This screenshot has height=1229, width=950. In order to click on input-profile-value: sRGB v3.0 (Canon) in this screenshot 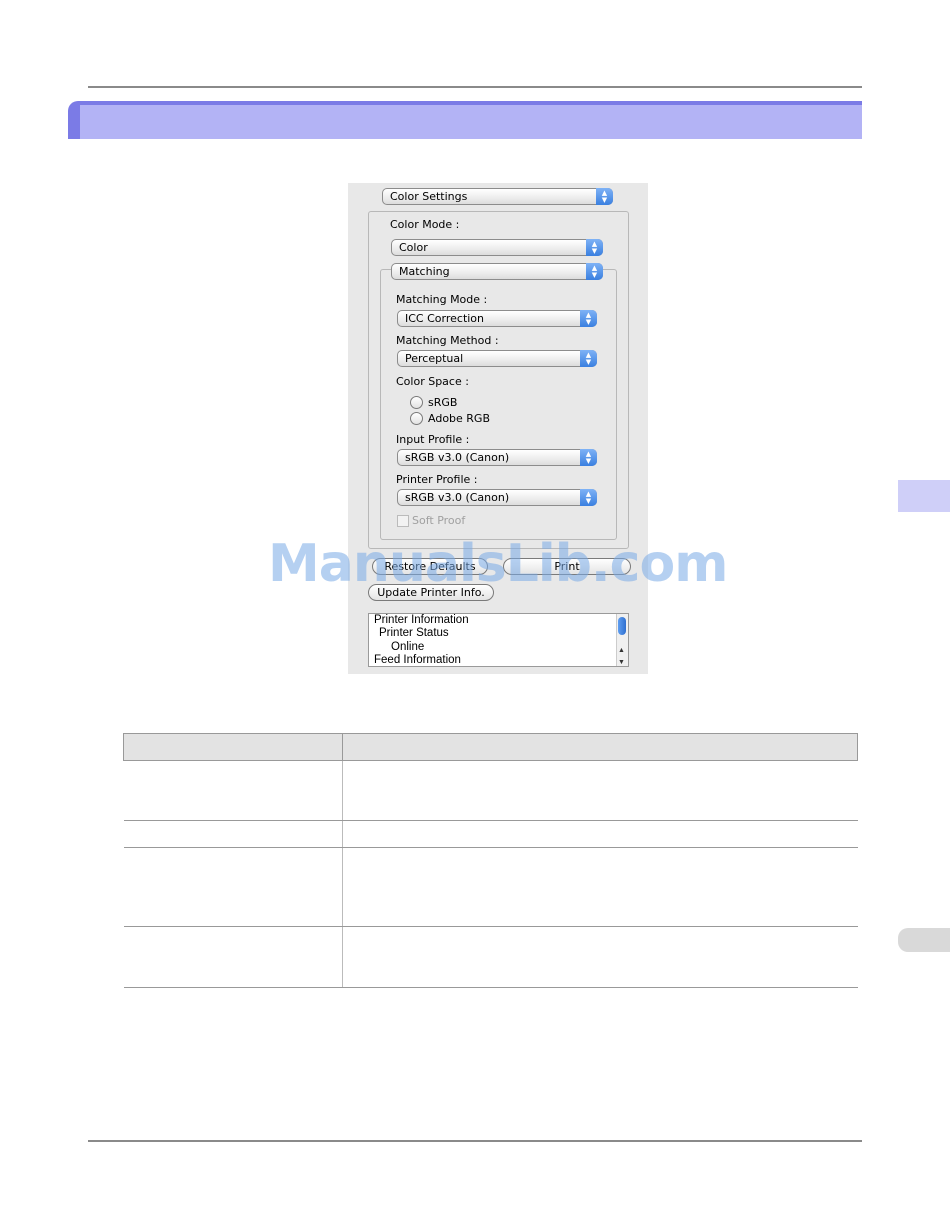, I will do `click(457, 457)`.